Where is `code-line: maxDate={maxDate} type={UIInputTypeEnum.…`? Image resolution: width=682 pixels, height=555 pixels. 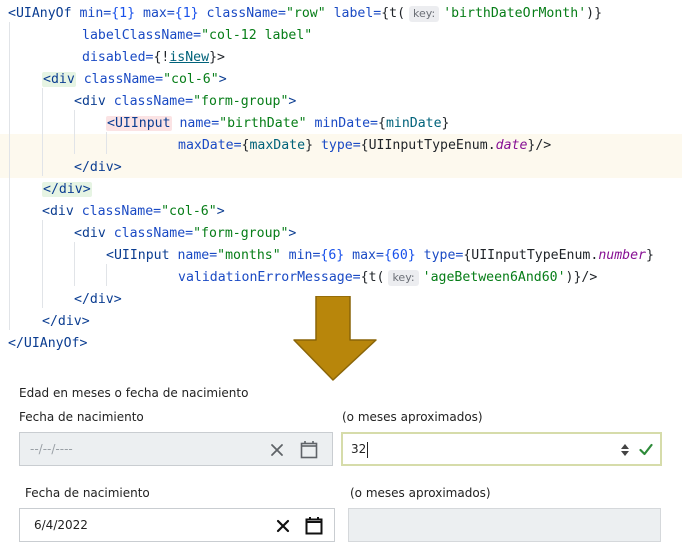
code-line: maxDate={maxDate} type={UIInputTypeEnum.… is located at coordinates (364, 146).